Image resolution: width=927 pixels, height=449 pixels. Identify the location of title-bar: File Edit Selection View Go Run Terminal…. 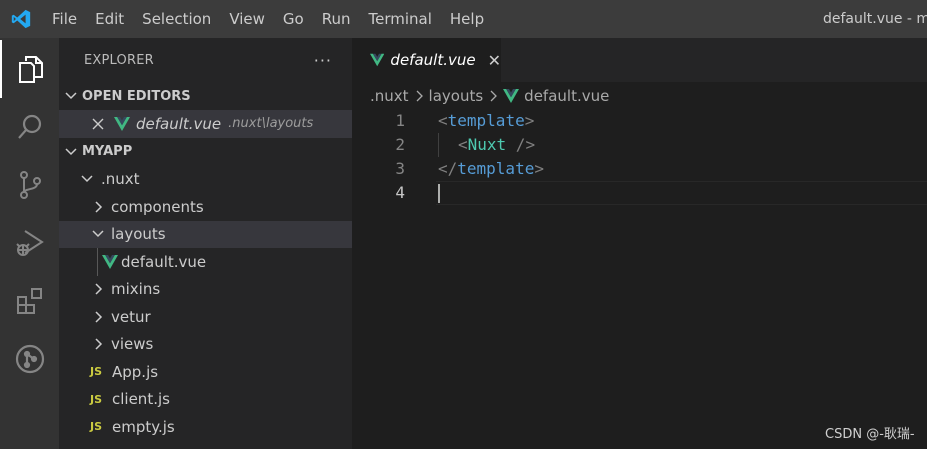
(463, 19).